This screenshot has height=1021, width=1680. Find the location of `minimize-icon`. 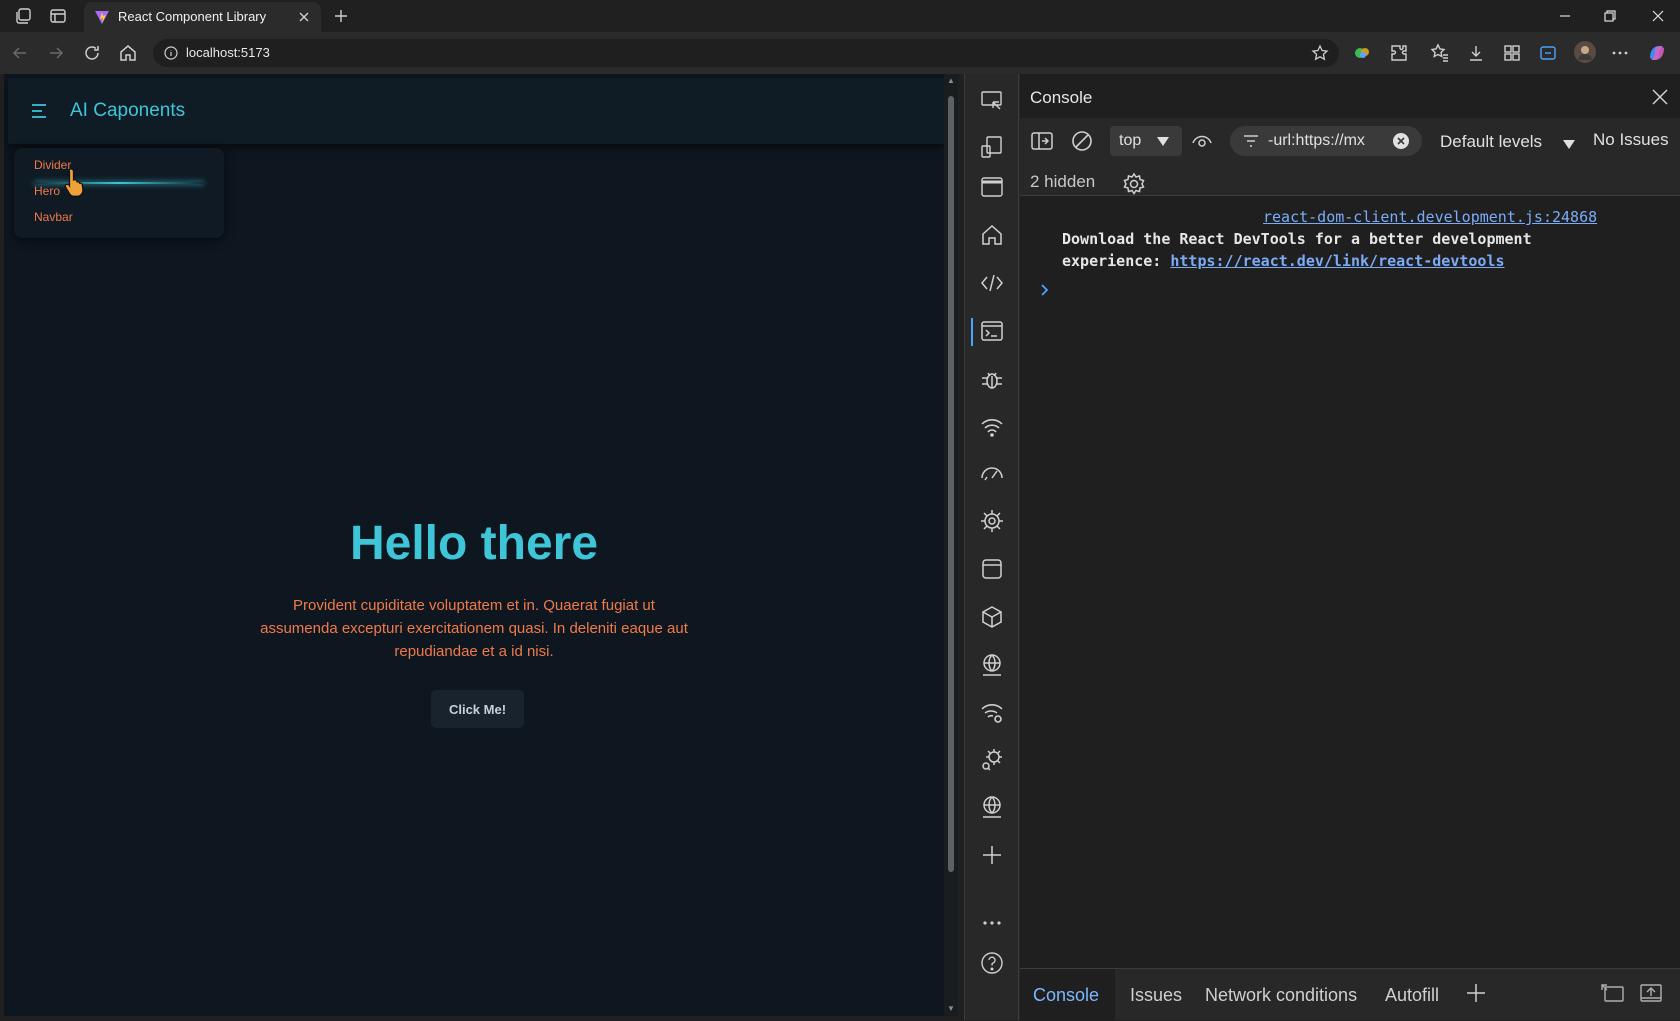

minimize-icon is located at coordinates (1565, 16).